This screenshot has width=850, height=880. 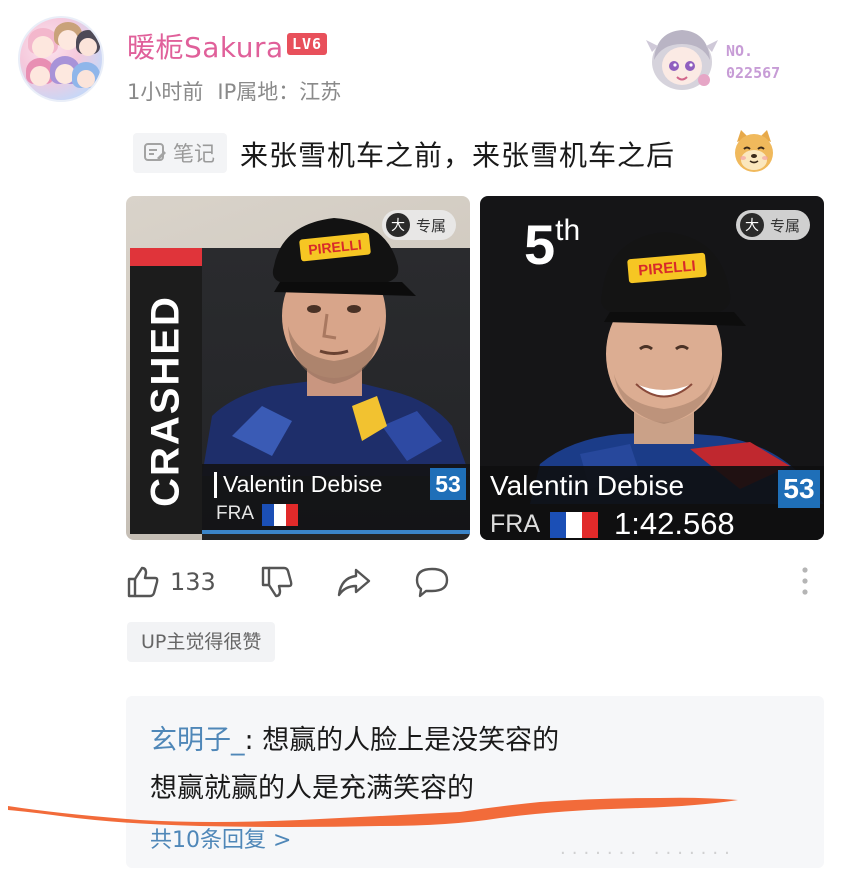 What do you see at coordinates (682, 58) in the screenshot?
I see `fan-badge-avatar-icon` at bounding box center [682, 58].